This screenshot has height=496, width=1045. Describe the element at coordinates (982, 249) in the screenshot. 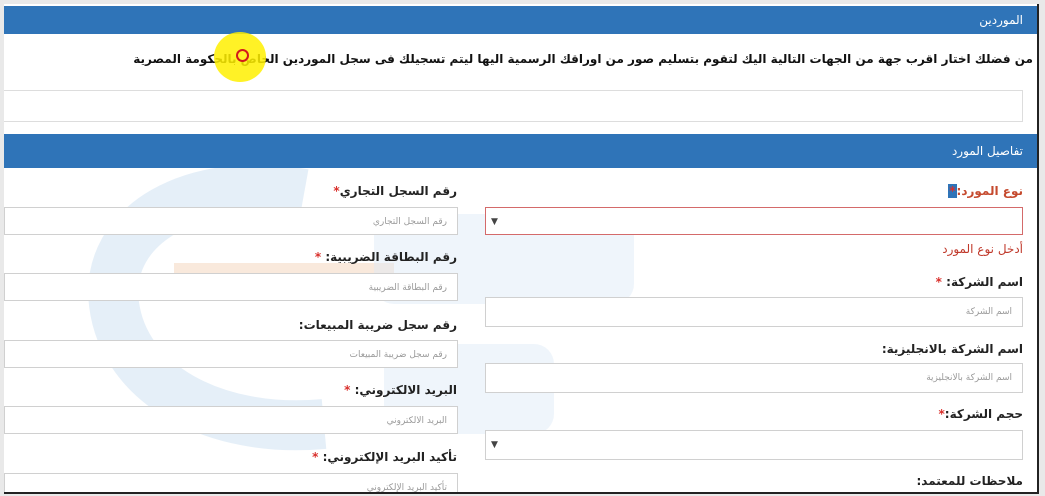

I see `supplier-type-error: أدخل نوع المورد` at that location.